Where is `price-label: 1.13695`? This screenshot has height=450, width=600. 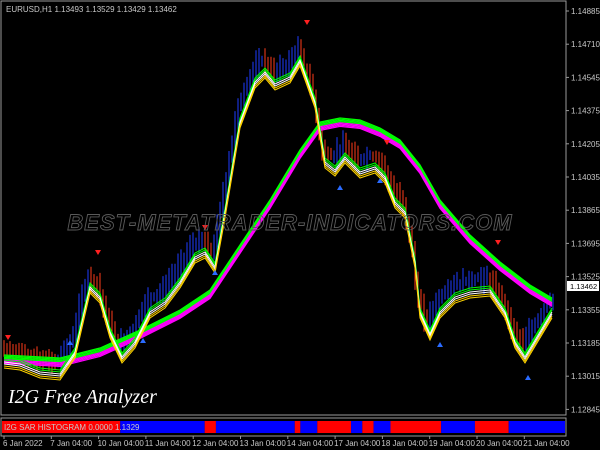 price-label: 1.13695 is located at coordinates (585, 243).